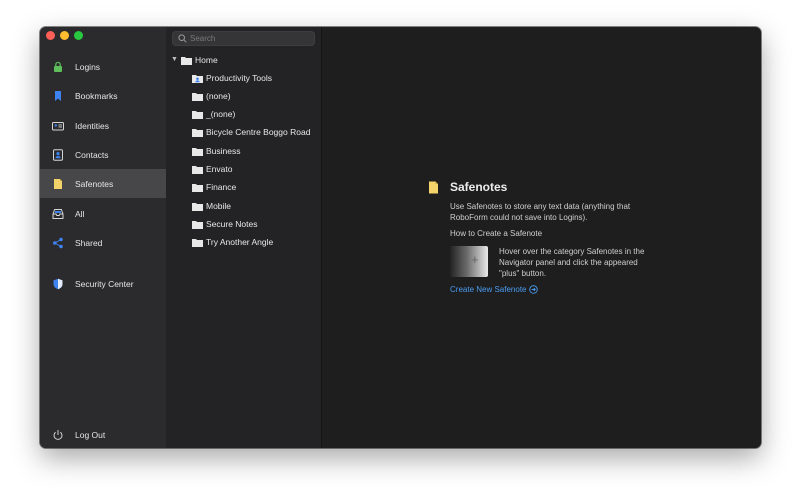 The height and width of the screenshot is (501, 800). I want to click on zoom-window-button, so click(78, 35).